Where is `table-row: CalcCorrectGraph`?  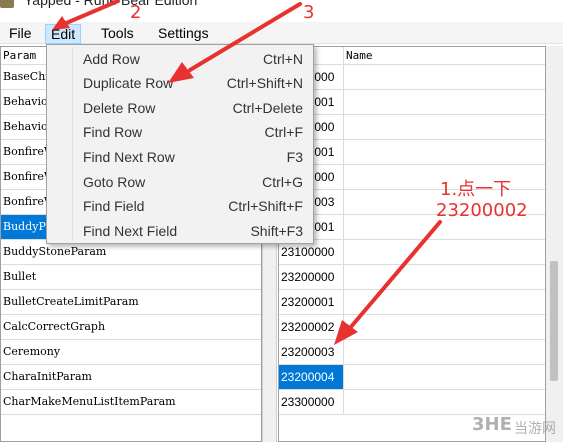 table-row: CalcCorrectGraph is located at coordinates (131, 327).